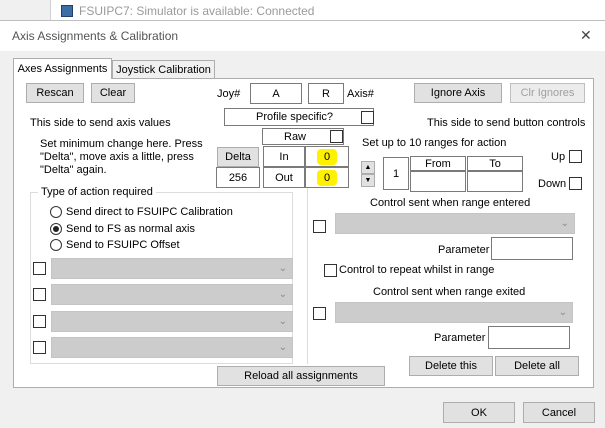  Describe the element at coordinates (56, 212) in the screenshot. I see `radio-fsuipc-calibration` at that location.